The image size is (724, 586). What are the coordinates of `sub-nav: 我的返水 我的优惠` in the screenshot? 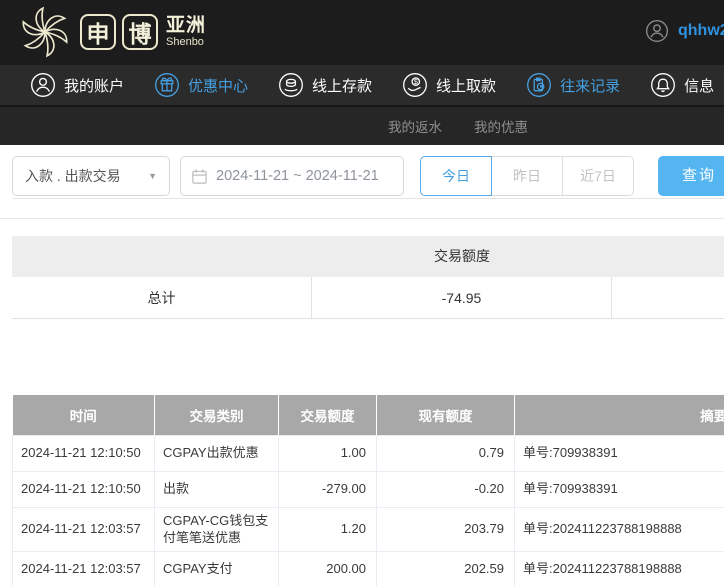 It's located at (362, 126).